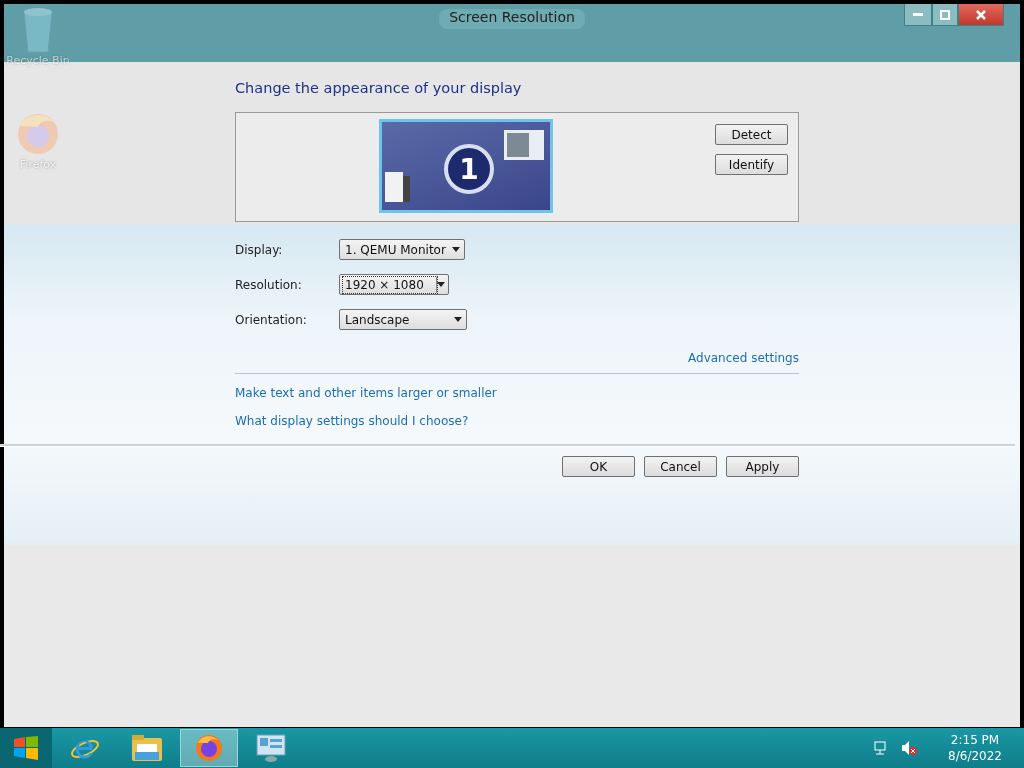  What do you see at coordinates (680, 466) in the screenshot?
I see `dialog-button: Cancel` at bounding box center [680, 466].